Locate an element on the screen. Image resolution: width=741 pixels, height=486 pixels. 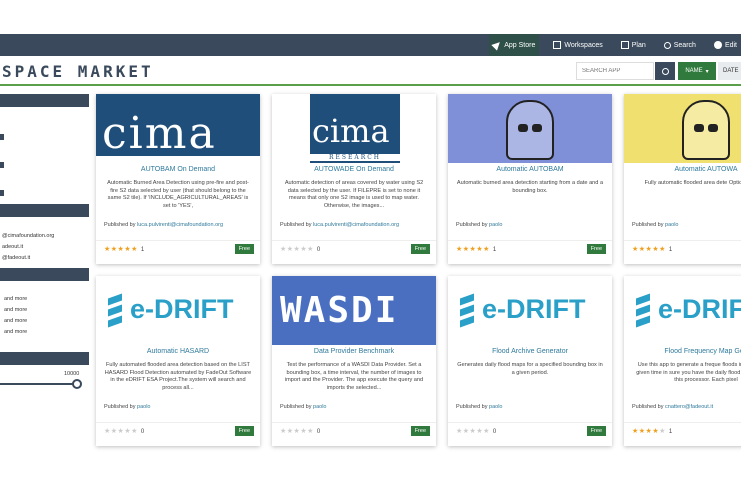
stars-filled: ★★★★★ is located at coordinates (473, 249).